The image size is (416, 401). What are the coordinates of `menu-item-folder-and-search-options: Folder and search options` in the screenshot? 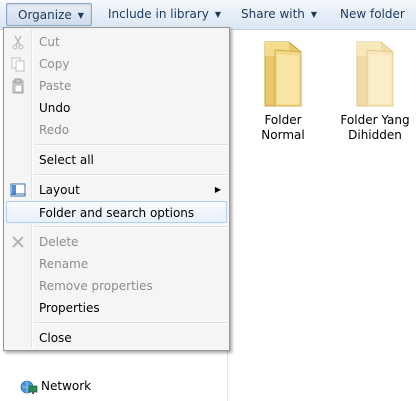 It's located at (116, 212).